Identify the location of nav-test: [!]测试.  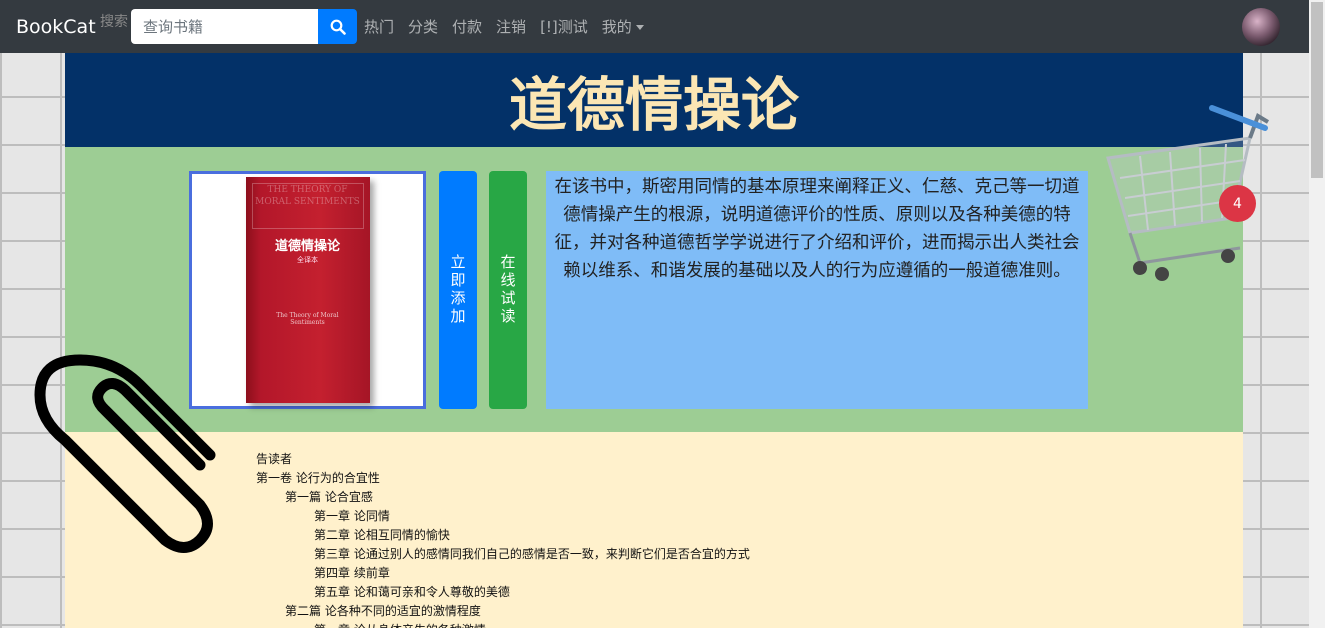
(564, 26).